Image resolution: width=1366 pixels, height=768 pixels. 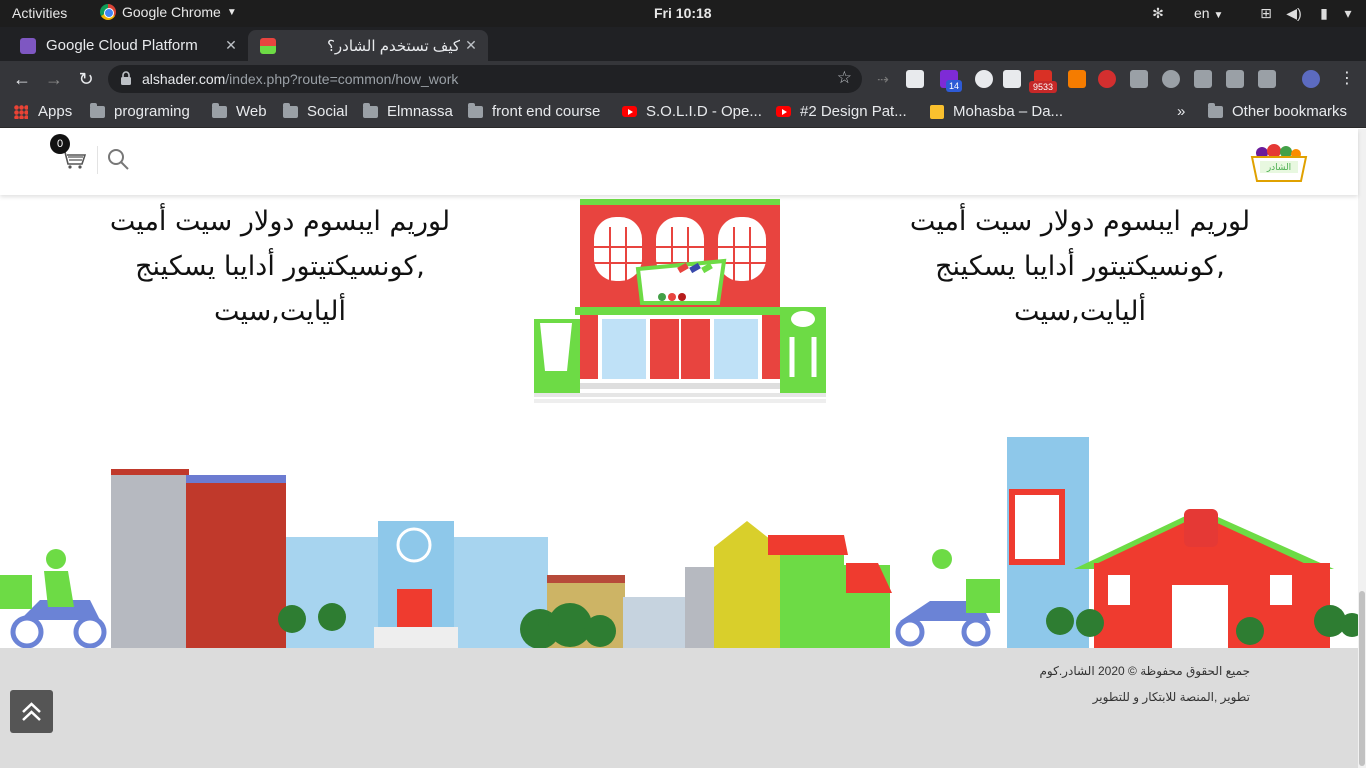 What do you see at coordinates (915, 79) in the screenshot?
I see `notes-extension-icon` at bounding box center [915, 79].